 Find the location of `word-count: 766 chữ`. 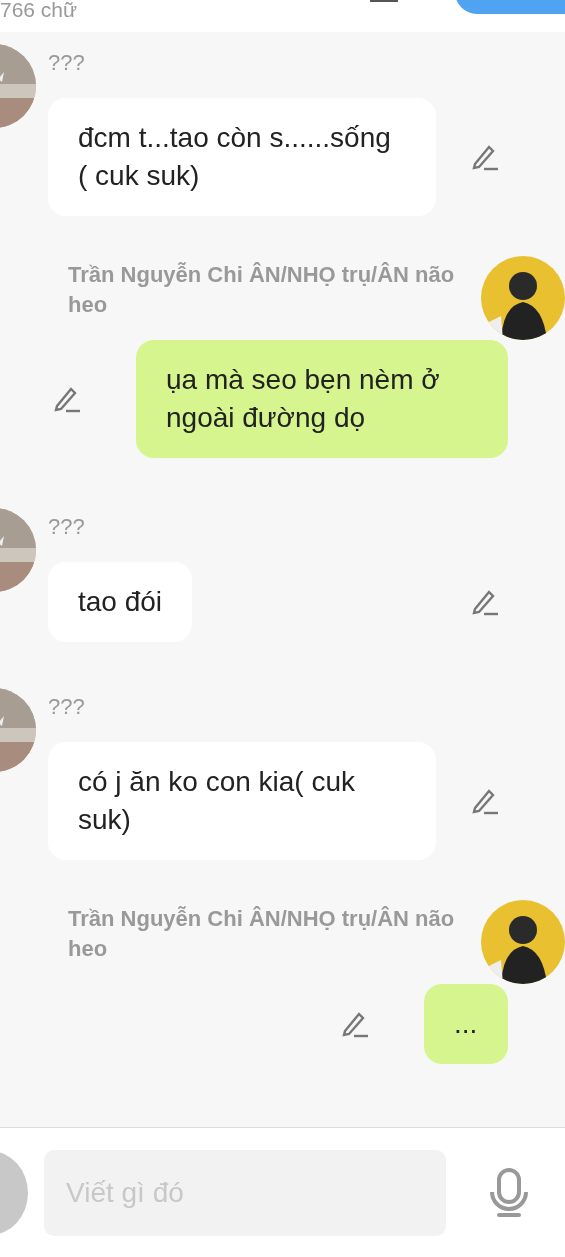

word-count: 766 chữ is located at coordinates (39, 10).